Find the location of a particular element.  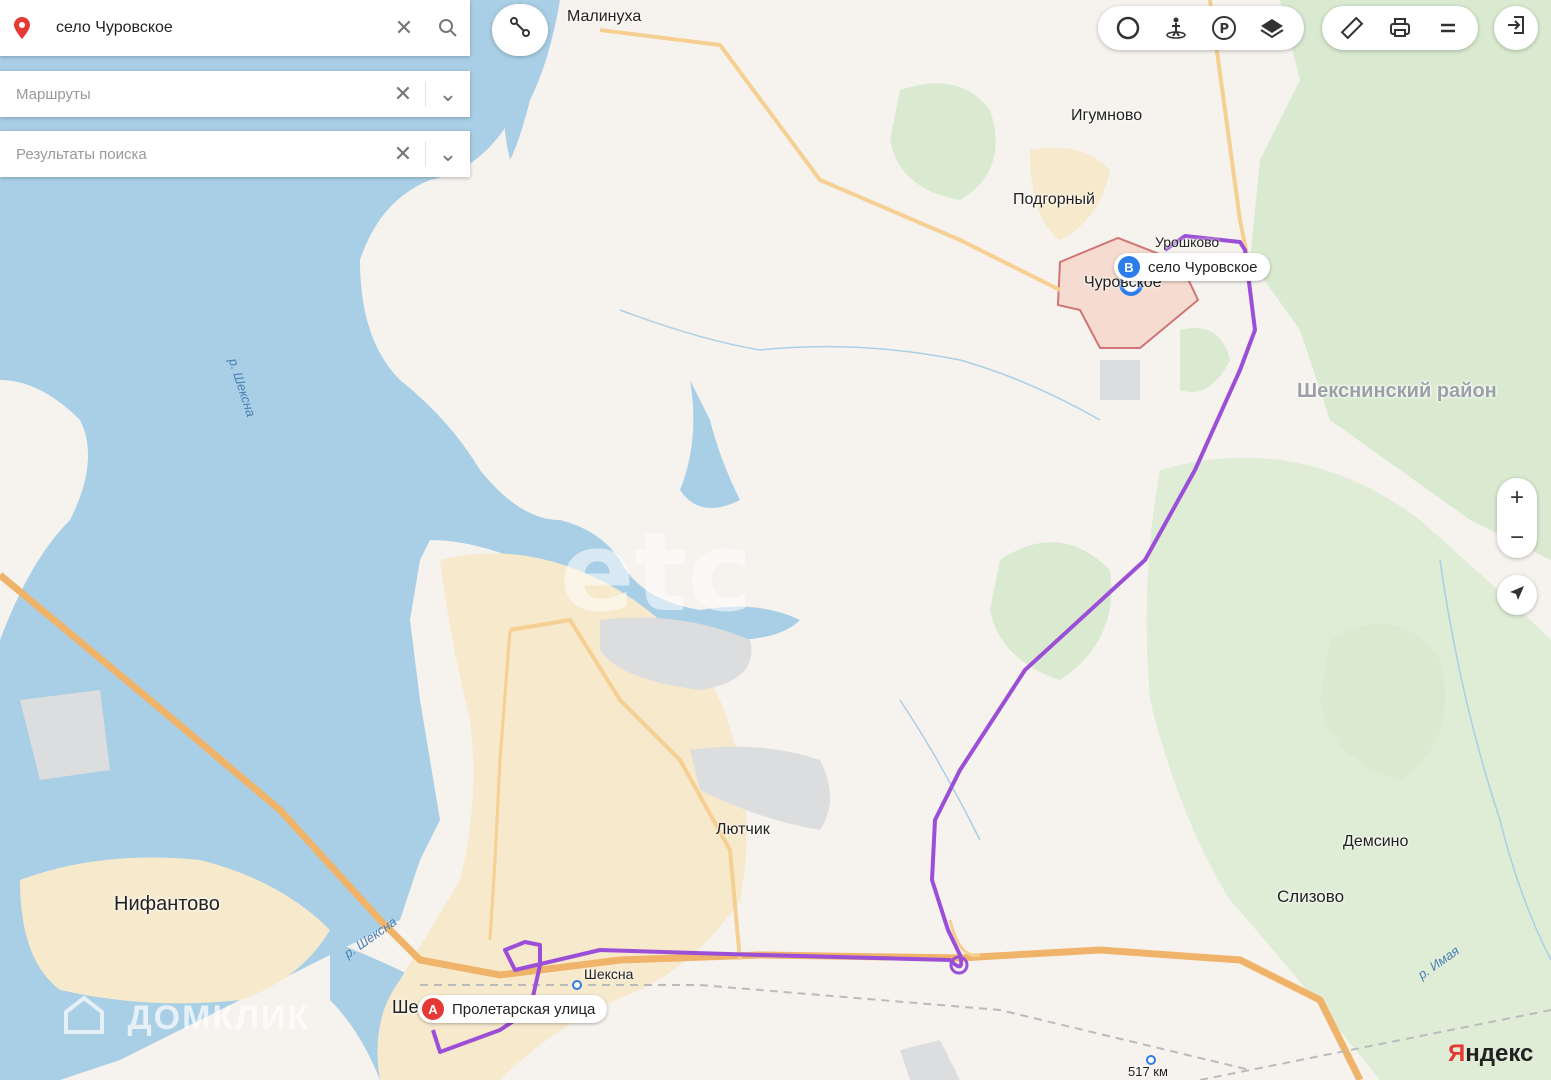

location-pin-icon is located at coordinates (28, 28).